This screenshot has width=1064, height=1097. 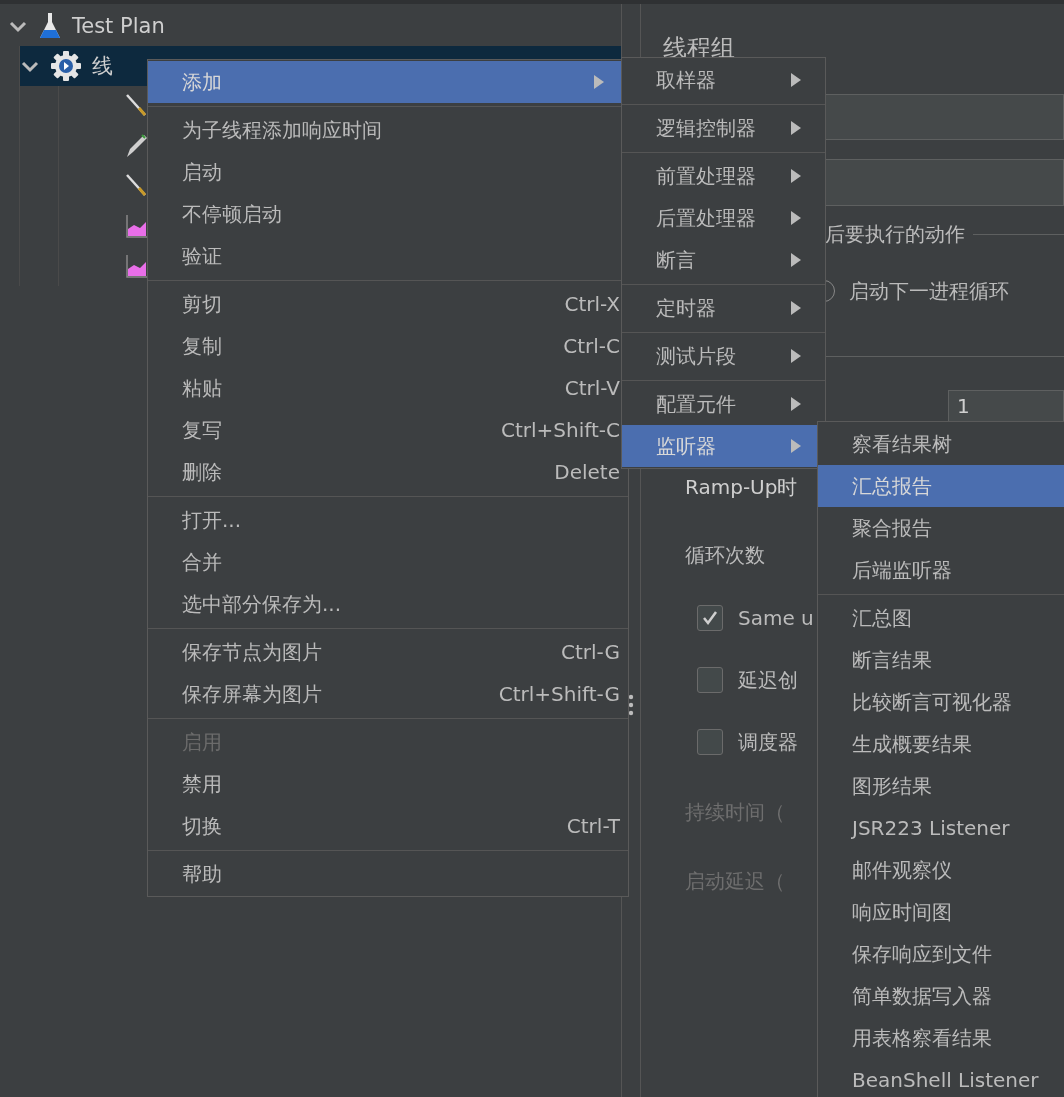 I want to click on shortcut-label: Ctrl-X, so click(x=592, y=304).